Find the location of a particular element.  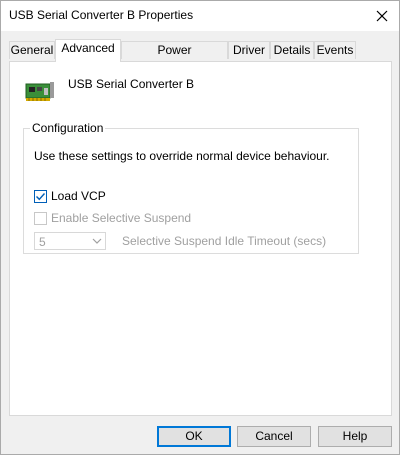

idle-timeout-label: Selective Suspend Idle Timeout (secs) is located at coordinates (224, 241).